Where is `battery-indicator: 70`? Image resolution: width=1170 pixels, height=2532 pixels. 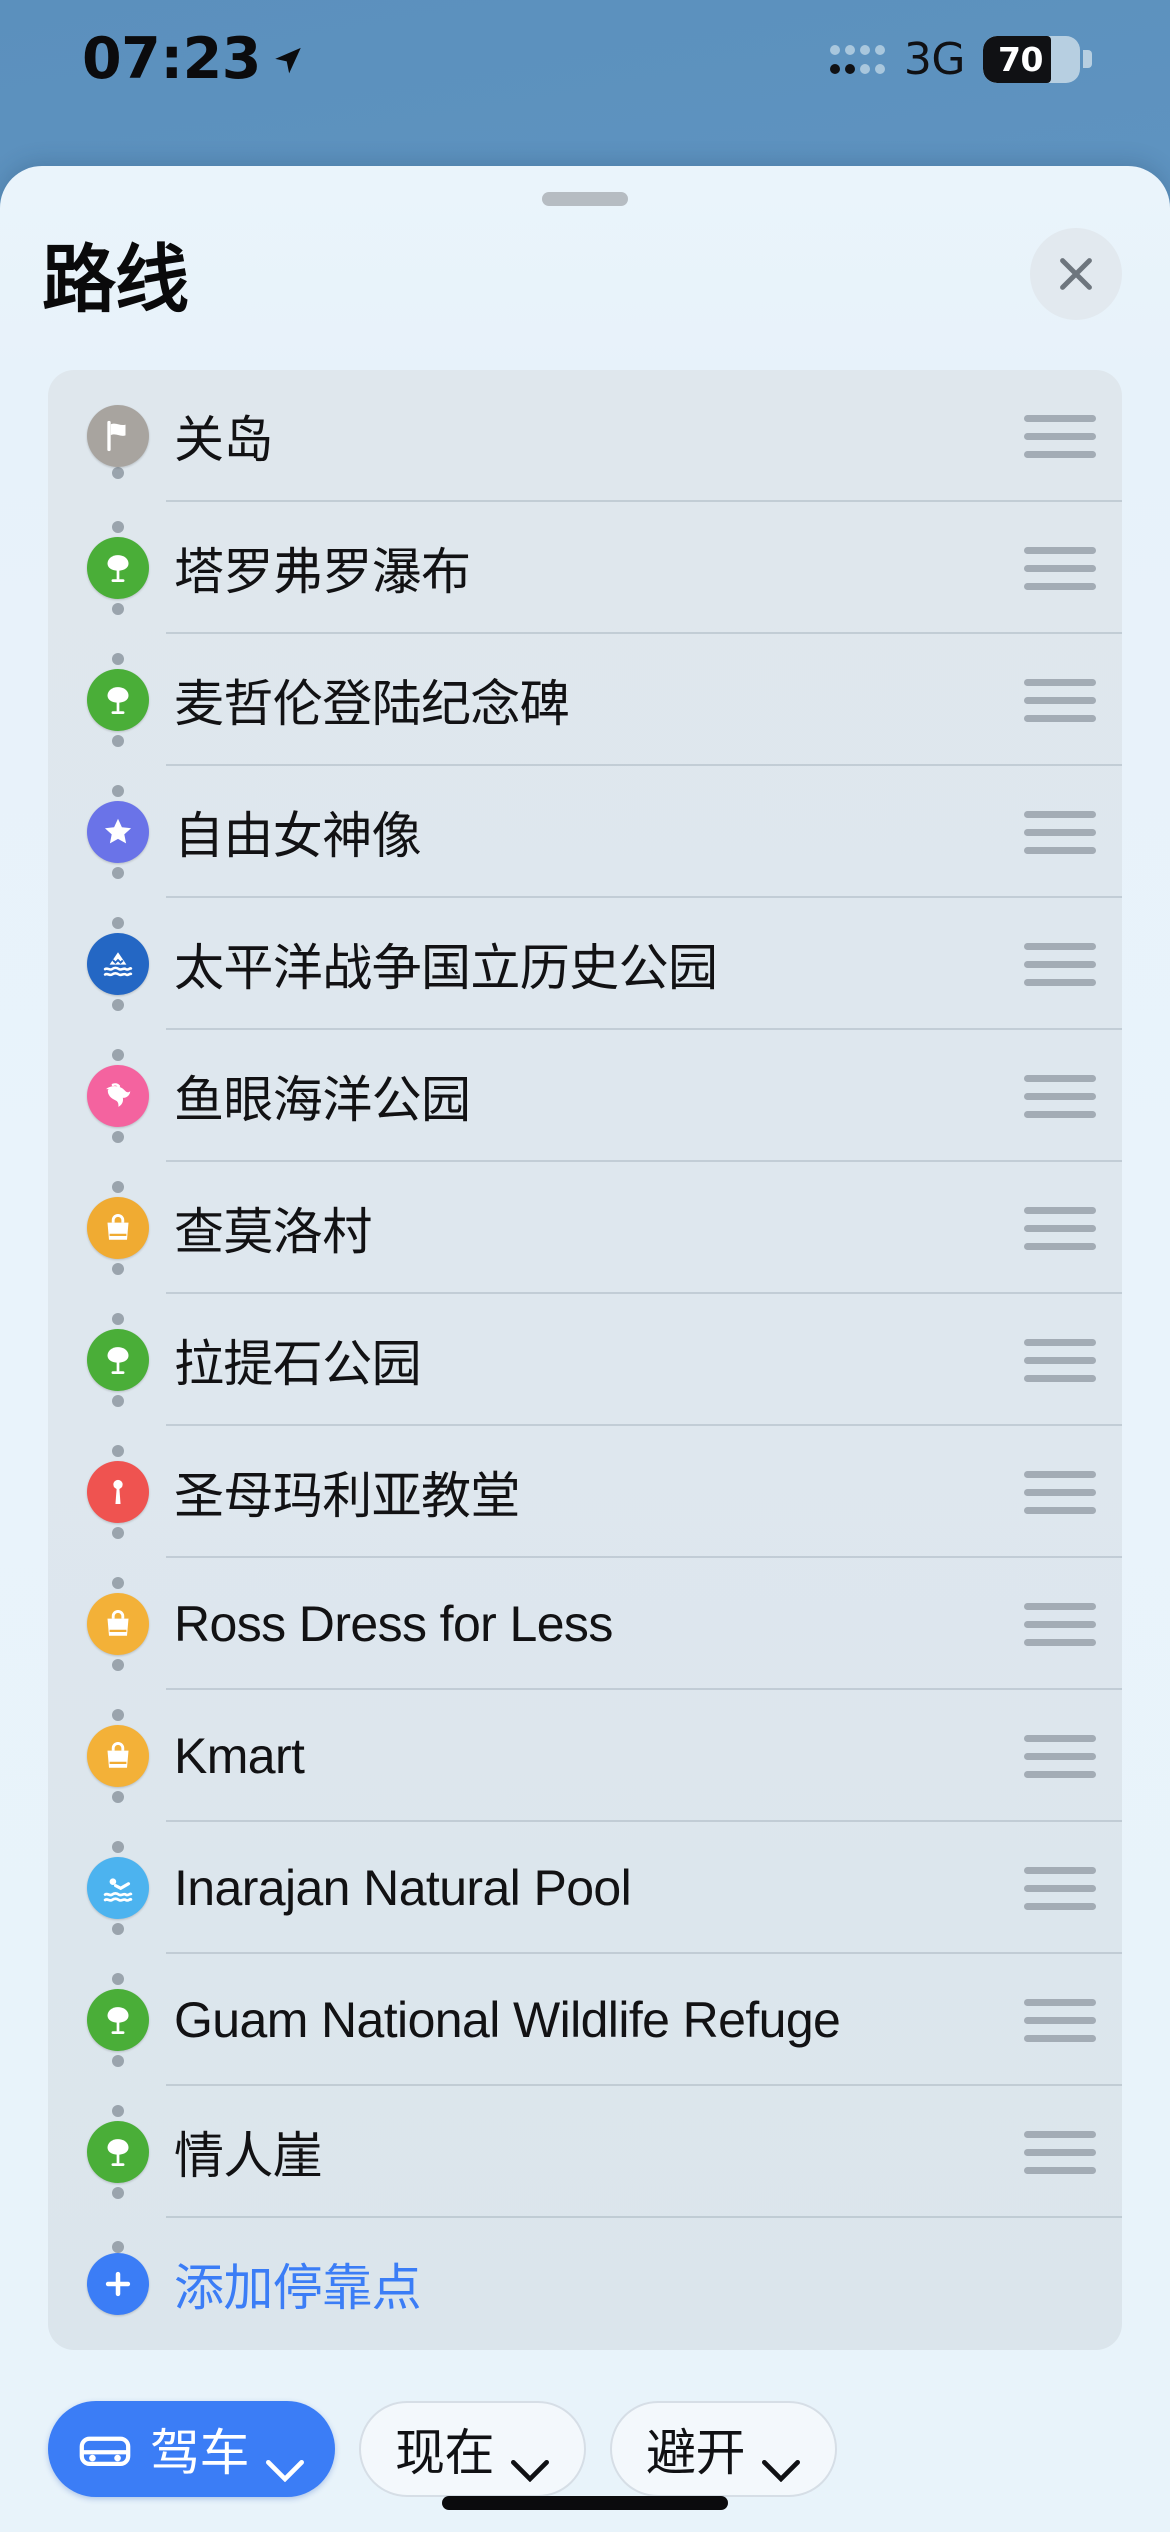 battery-indicator: 70 is located at coordinates (1037, 59).